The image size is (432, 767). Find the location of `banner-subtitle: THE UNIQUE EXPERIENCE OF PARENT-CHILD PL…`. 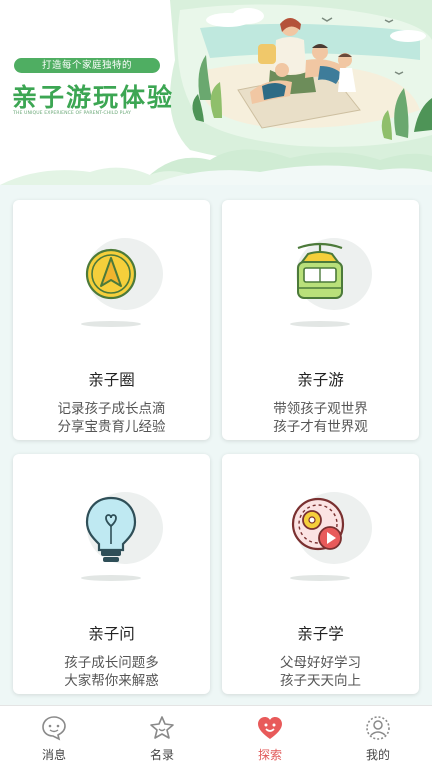

banner-subtitle: THE UNIQUE EXPERIENCE OF PARENT-CHILD PL… is located at coordinates (72, 113).